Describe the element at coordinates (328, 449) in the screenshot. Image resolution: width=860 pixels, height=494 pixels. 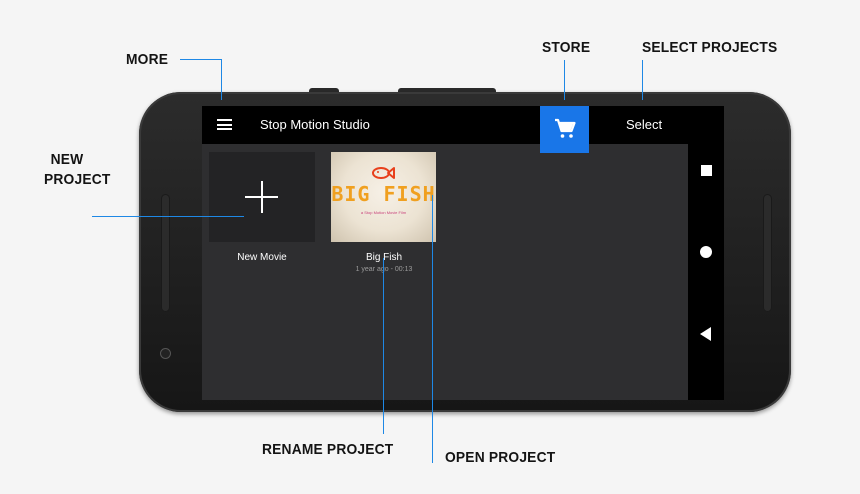
I see `rename-project-callout: RENAME PROJECT` at that location.